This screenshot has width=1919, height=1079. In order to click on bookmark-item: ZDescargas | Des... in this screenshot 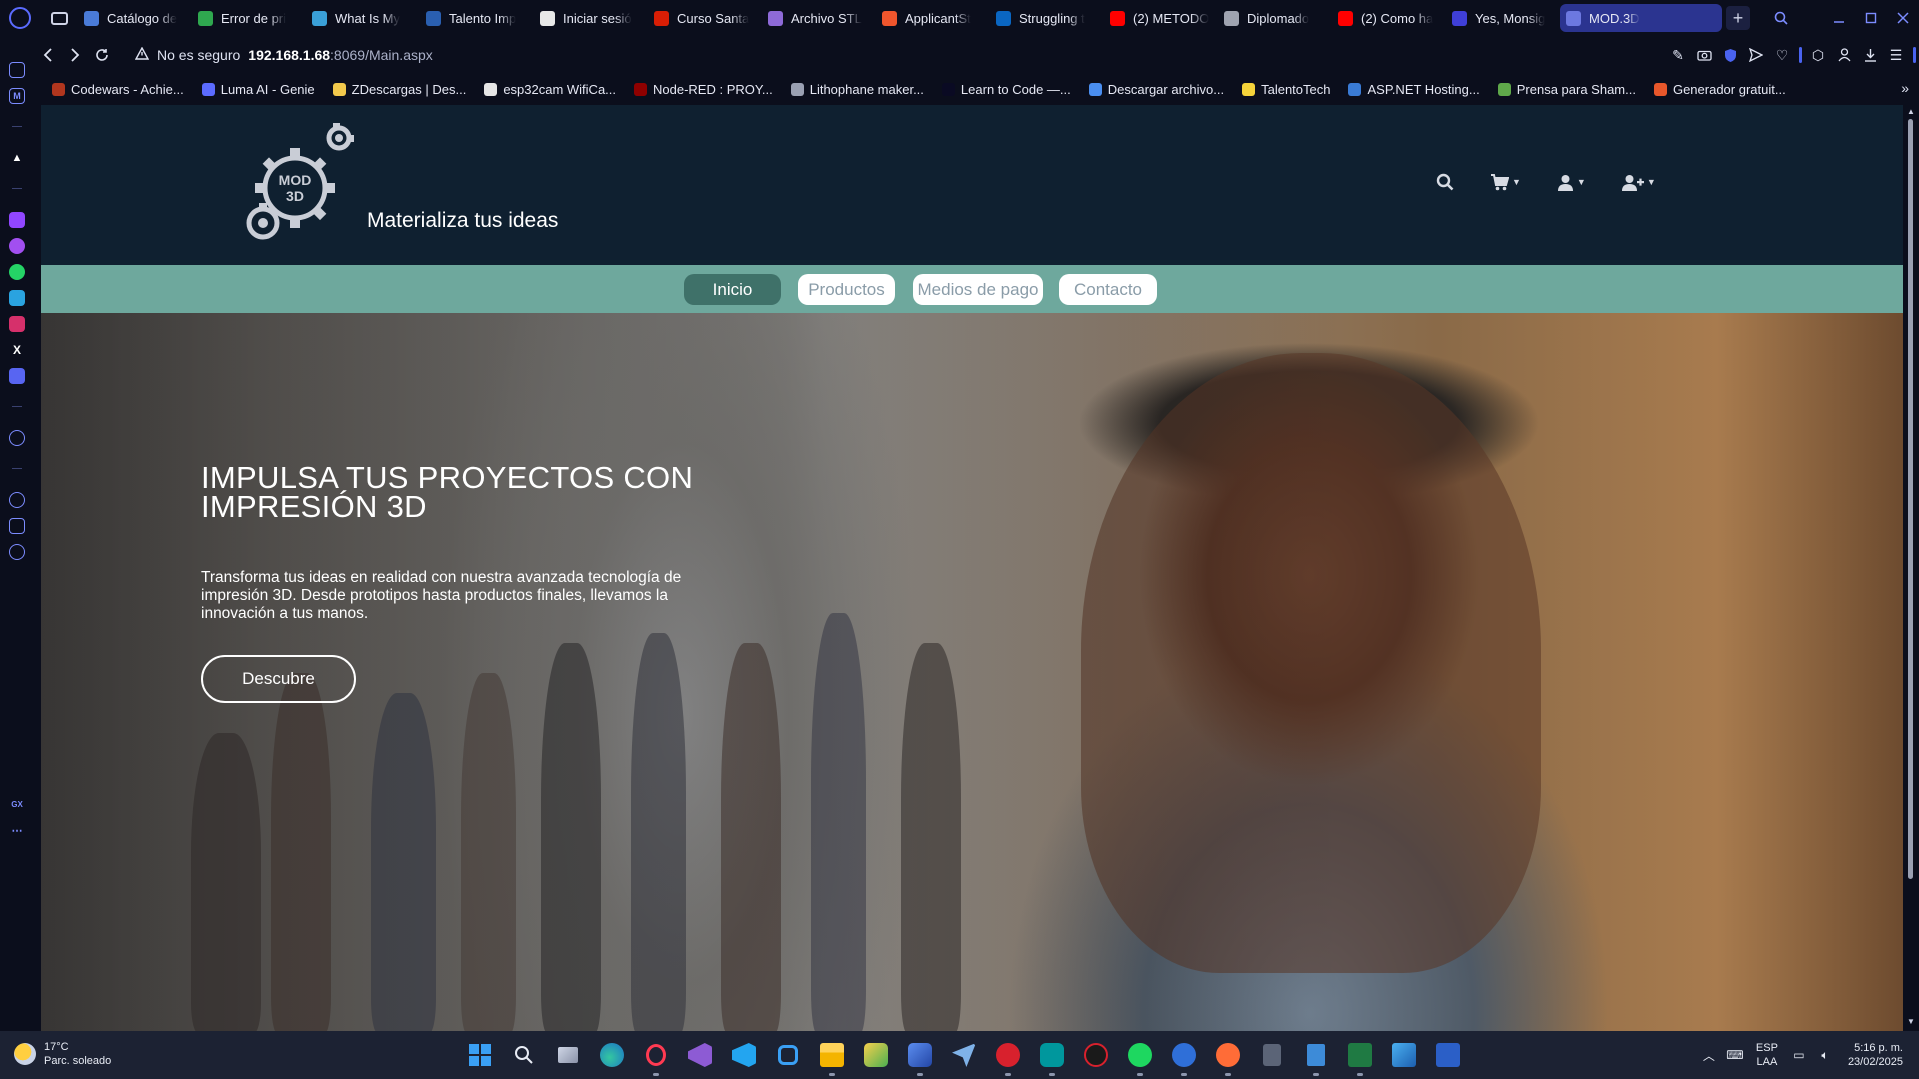, I will do `click(399, 89)`.